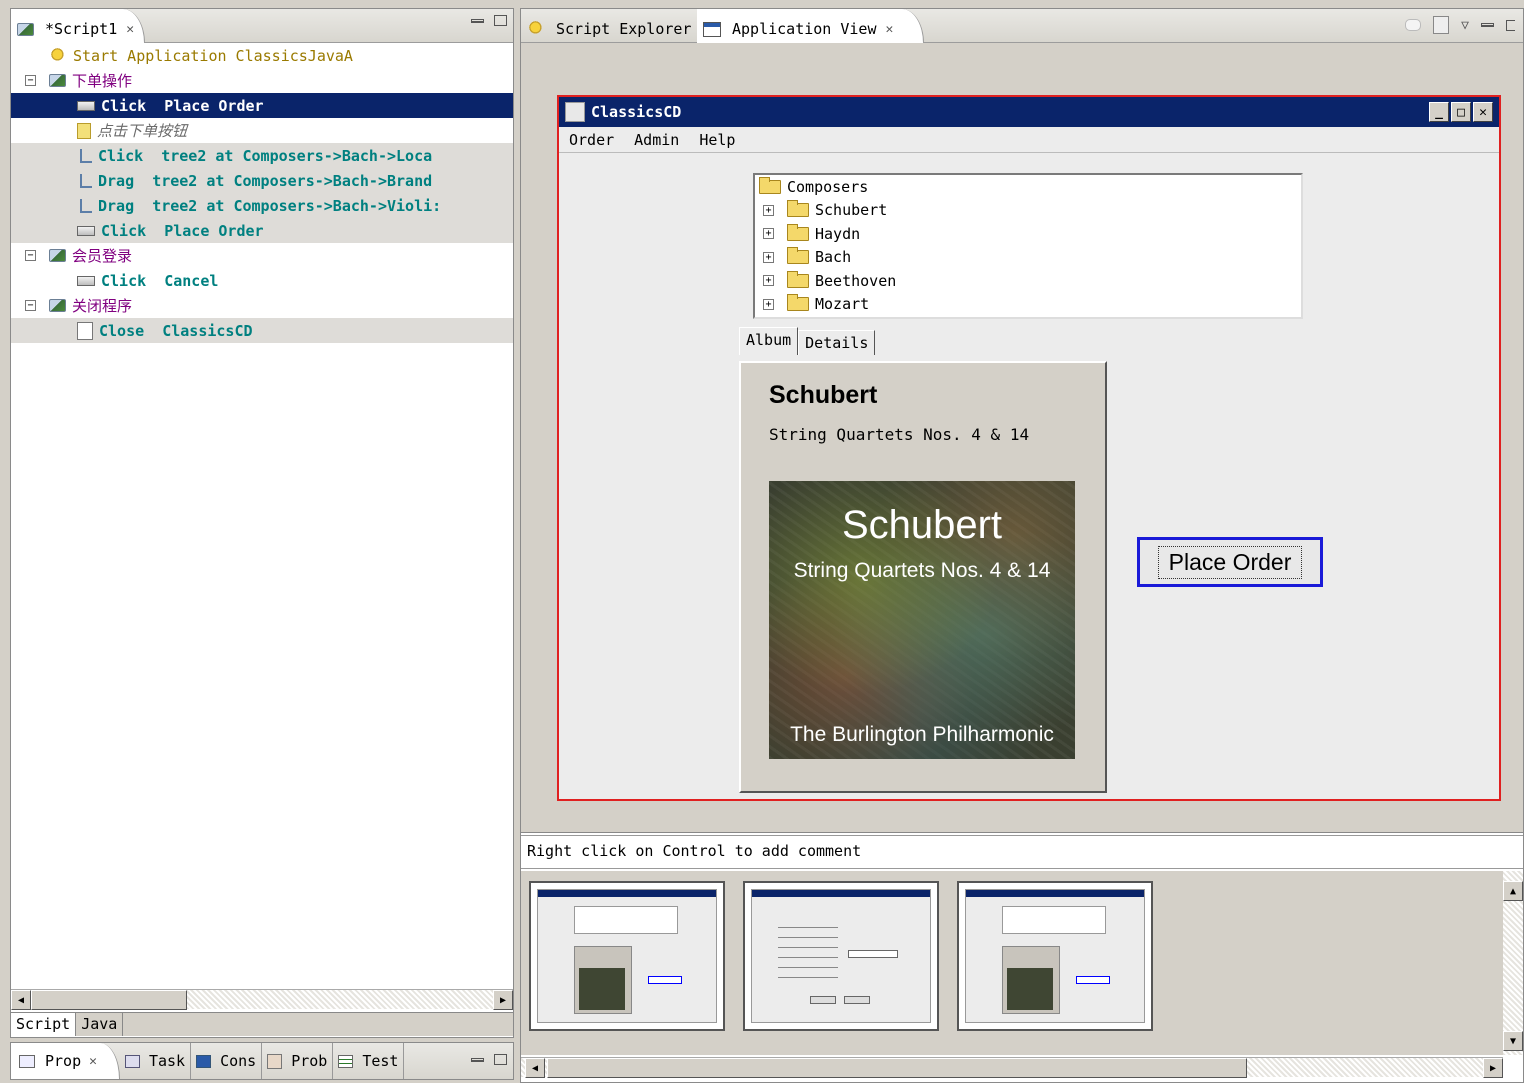 The height and width of the screenshot is (1083, 1524). What do you see at coordinates (167, 1061) in the screenshot?
I see `tab-task-label: Task` at bounding box center [167, 1061].